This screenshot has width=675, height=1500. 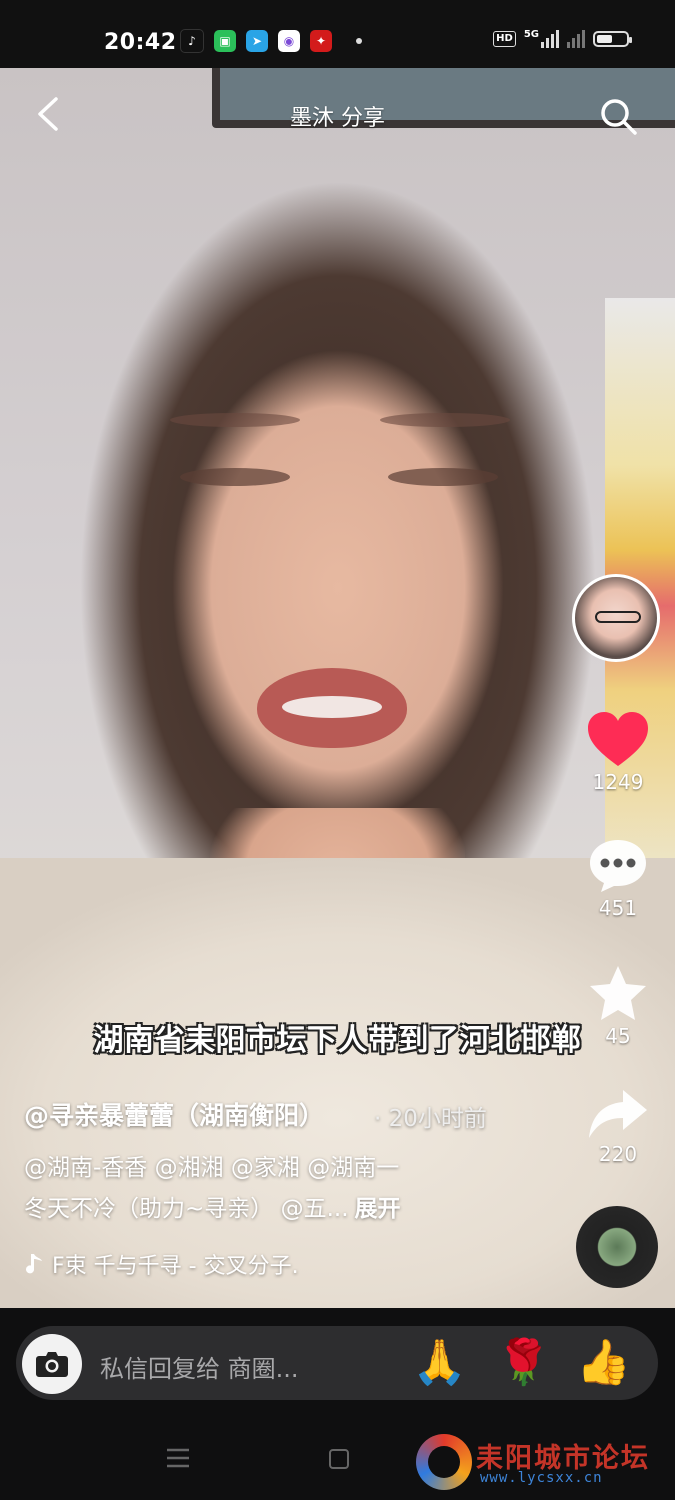 I want to click on status-indicators: HD 5G, so click(x=562, y=38).